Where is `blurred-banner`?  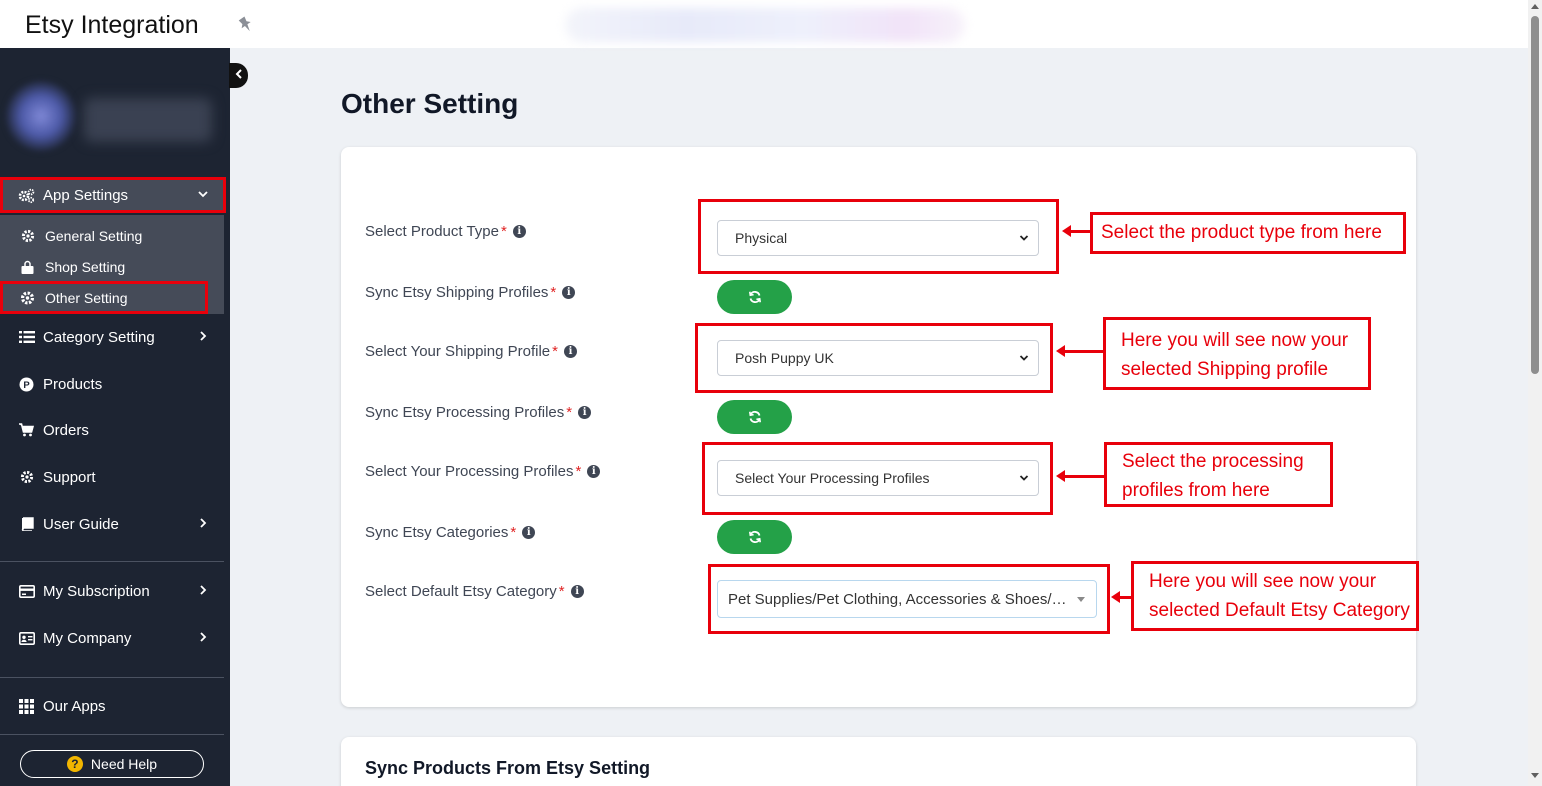 blurred-banner is located at coordinates (765, 25).